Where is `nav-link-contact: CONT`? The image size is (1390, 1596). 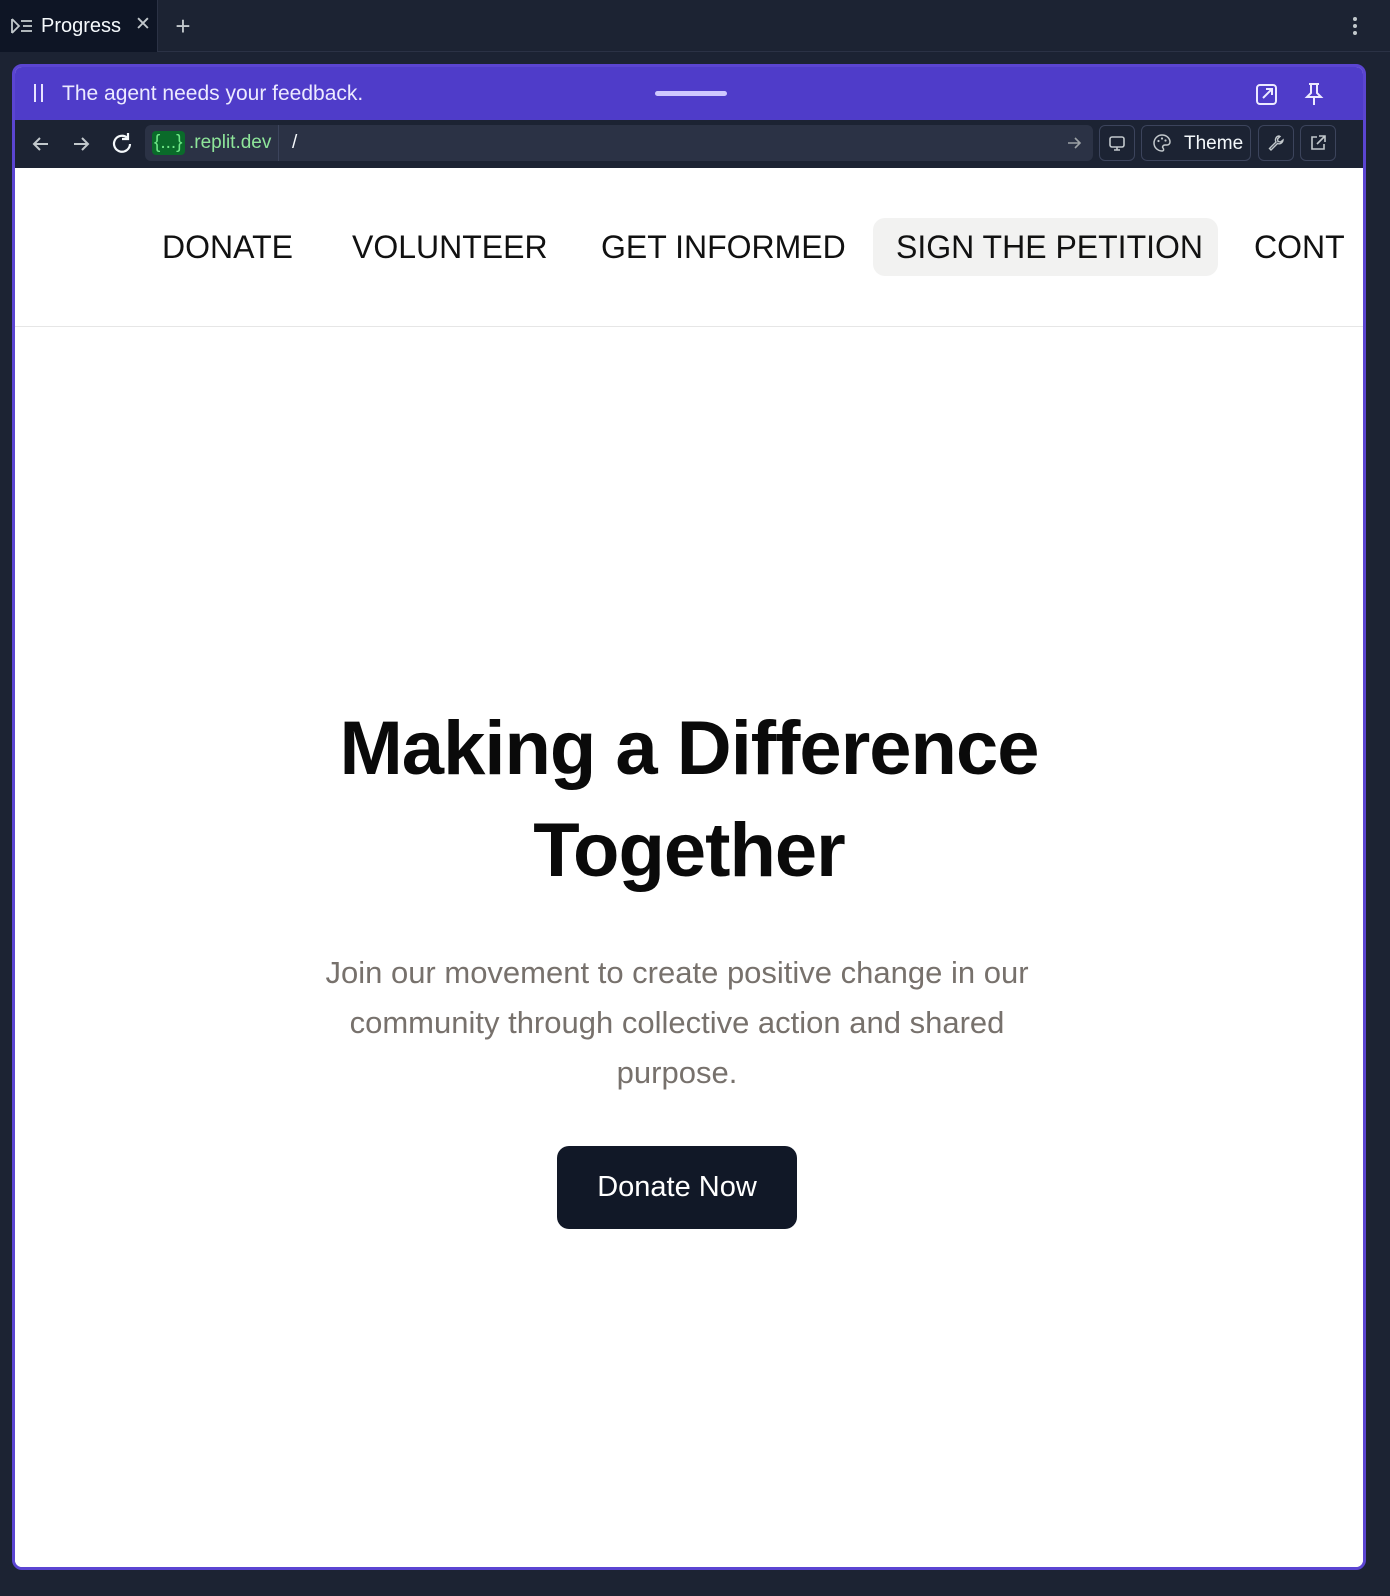 nav-link-contact: CONT is located at coordinates (1297, 247).